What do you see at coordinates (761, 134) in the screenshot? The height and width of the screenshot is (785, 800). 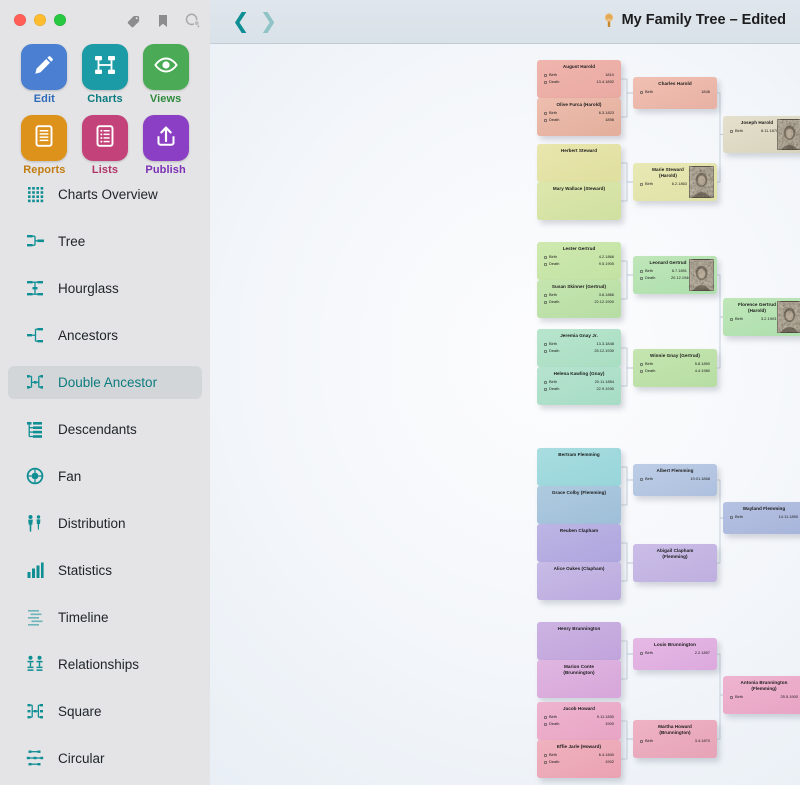 I see `person-card-joseph-harold: Joseph Harold Birth 8.11.1870` at bounding box center [761, 134].